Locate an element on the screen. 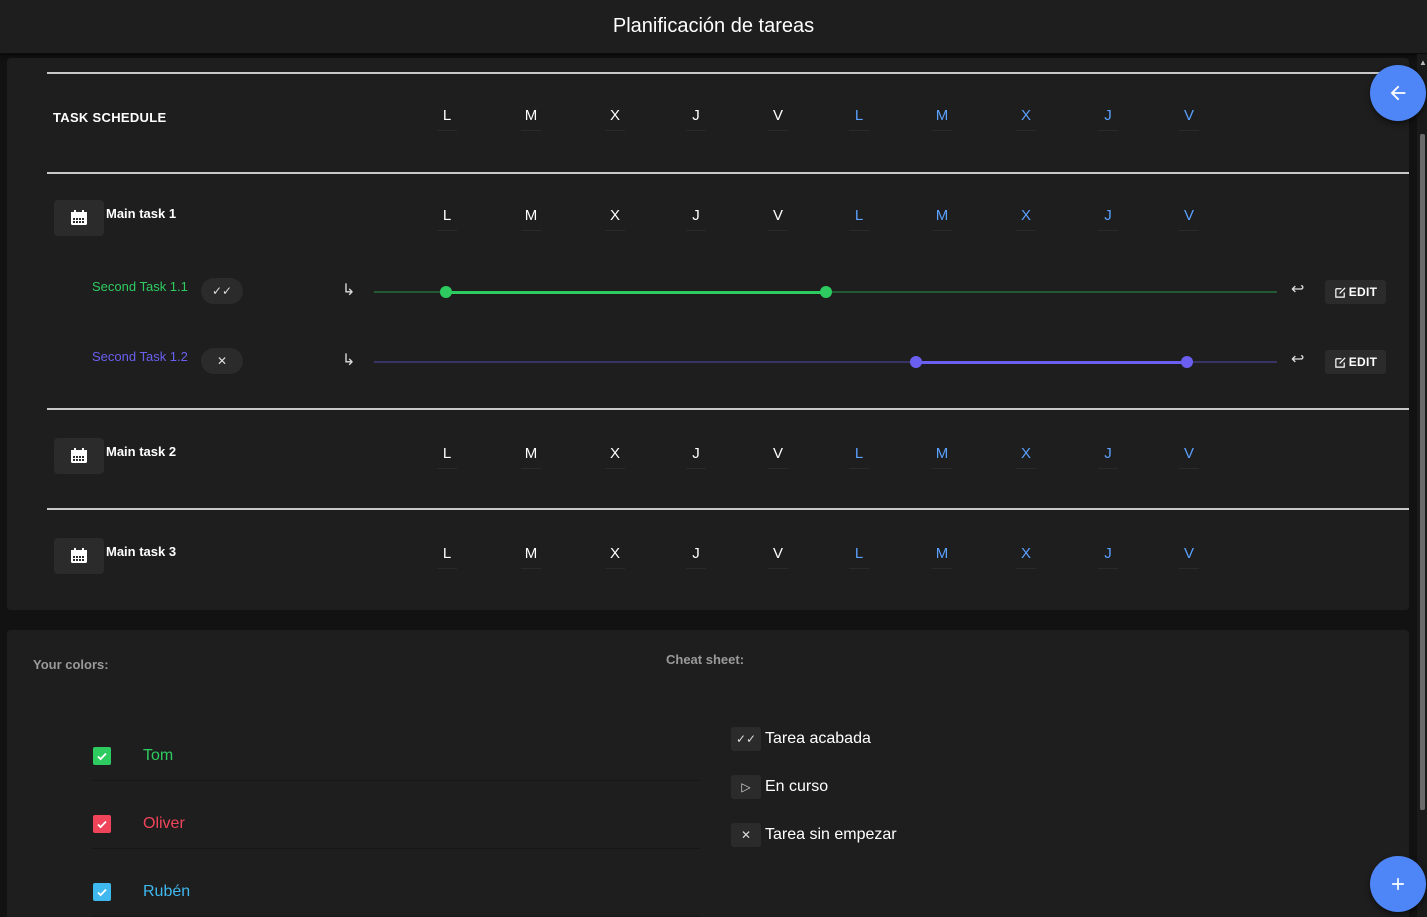 The height and width of the screenshot is (917, 1427). subtask-status-chip: ✓✓ is located at coordinates (222, 291).